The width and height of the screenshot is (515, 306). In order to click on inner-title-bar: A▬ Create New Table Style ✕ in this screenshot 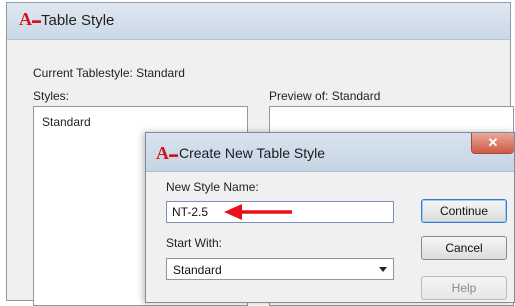, I will do `click(330, 152)`.